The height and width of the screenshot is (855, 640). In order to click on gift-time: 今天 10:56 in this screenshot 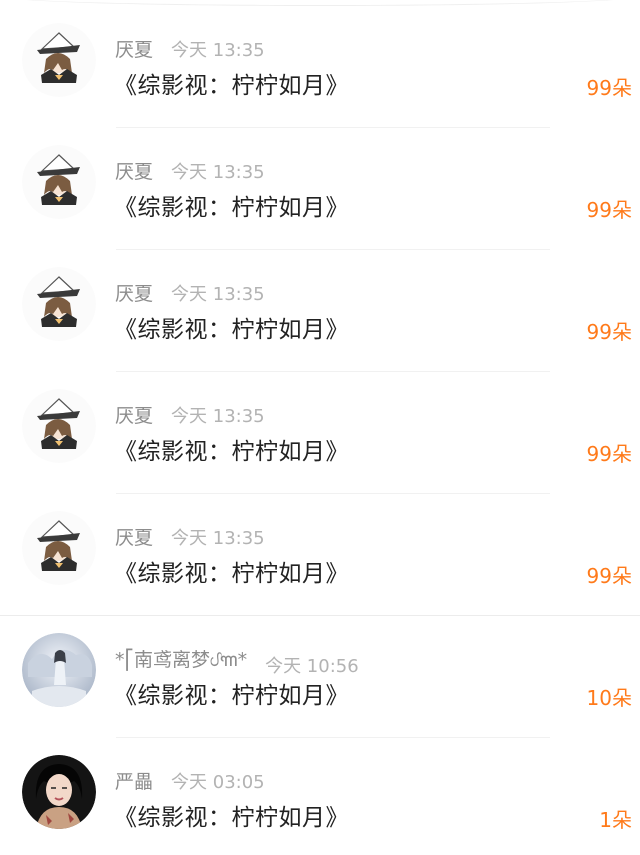, I will do `click(312, 666)`.